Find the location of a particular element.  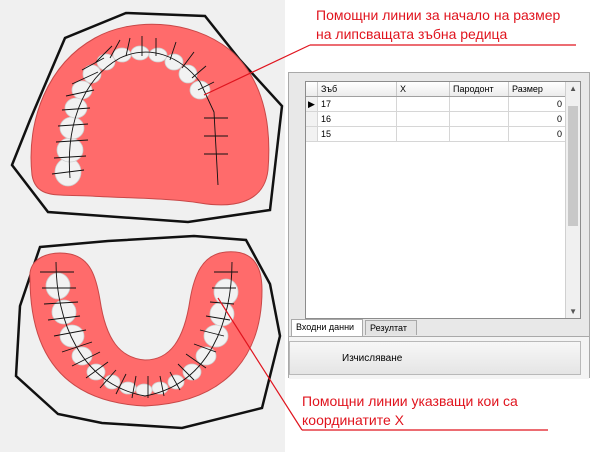

table-row: ▶ 17 0 is located at coordinates (436, 104).